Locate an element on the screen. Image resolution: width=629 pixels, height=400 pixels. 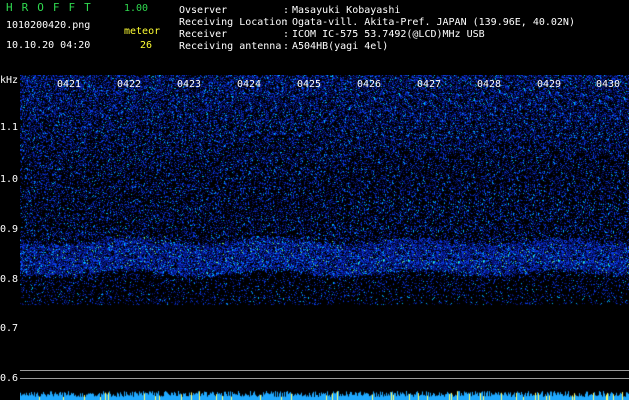
meteor-count: 26 is located at coordinates (146, 45).